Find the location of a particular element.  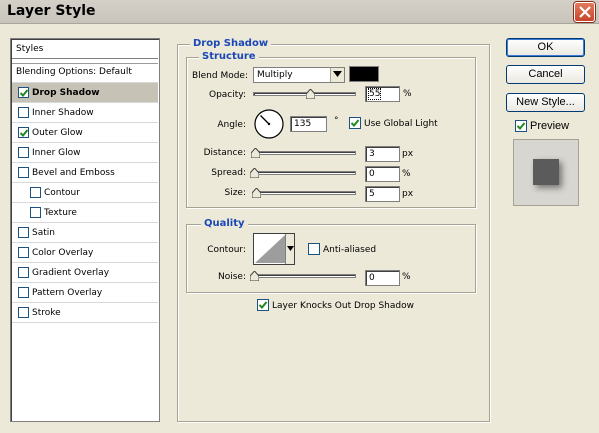

close-button is located at coordinates (584, 12).